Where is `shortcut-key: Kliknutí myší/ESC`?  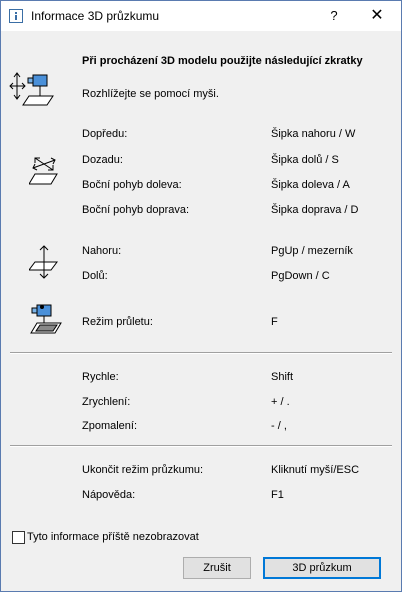
shortcut-key: Kliknutí myší/ESC is located at coordinates (315, 470).